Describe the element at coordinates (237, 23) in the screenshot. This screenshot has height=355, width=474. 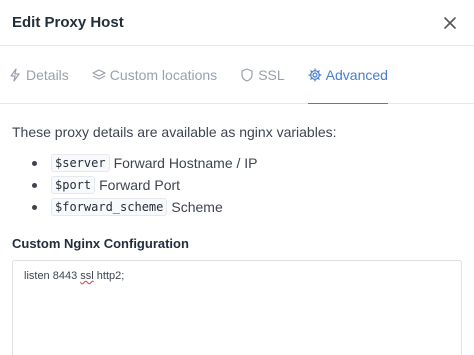
I see `modal-header: Edit Proxy Host` at that location.